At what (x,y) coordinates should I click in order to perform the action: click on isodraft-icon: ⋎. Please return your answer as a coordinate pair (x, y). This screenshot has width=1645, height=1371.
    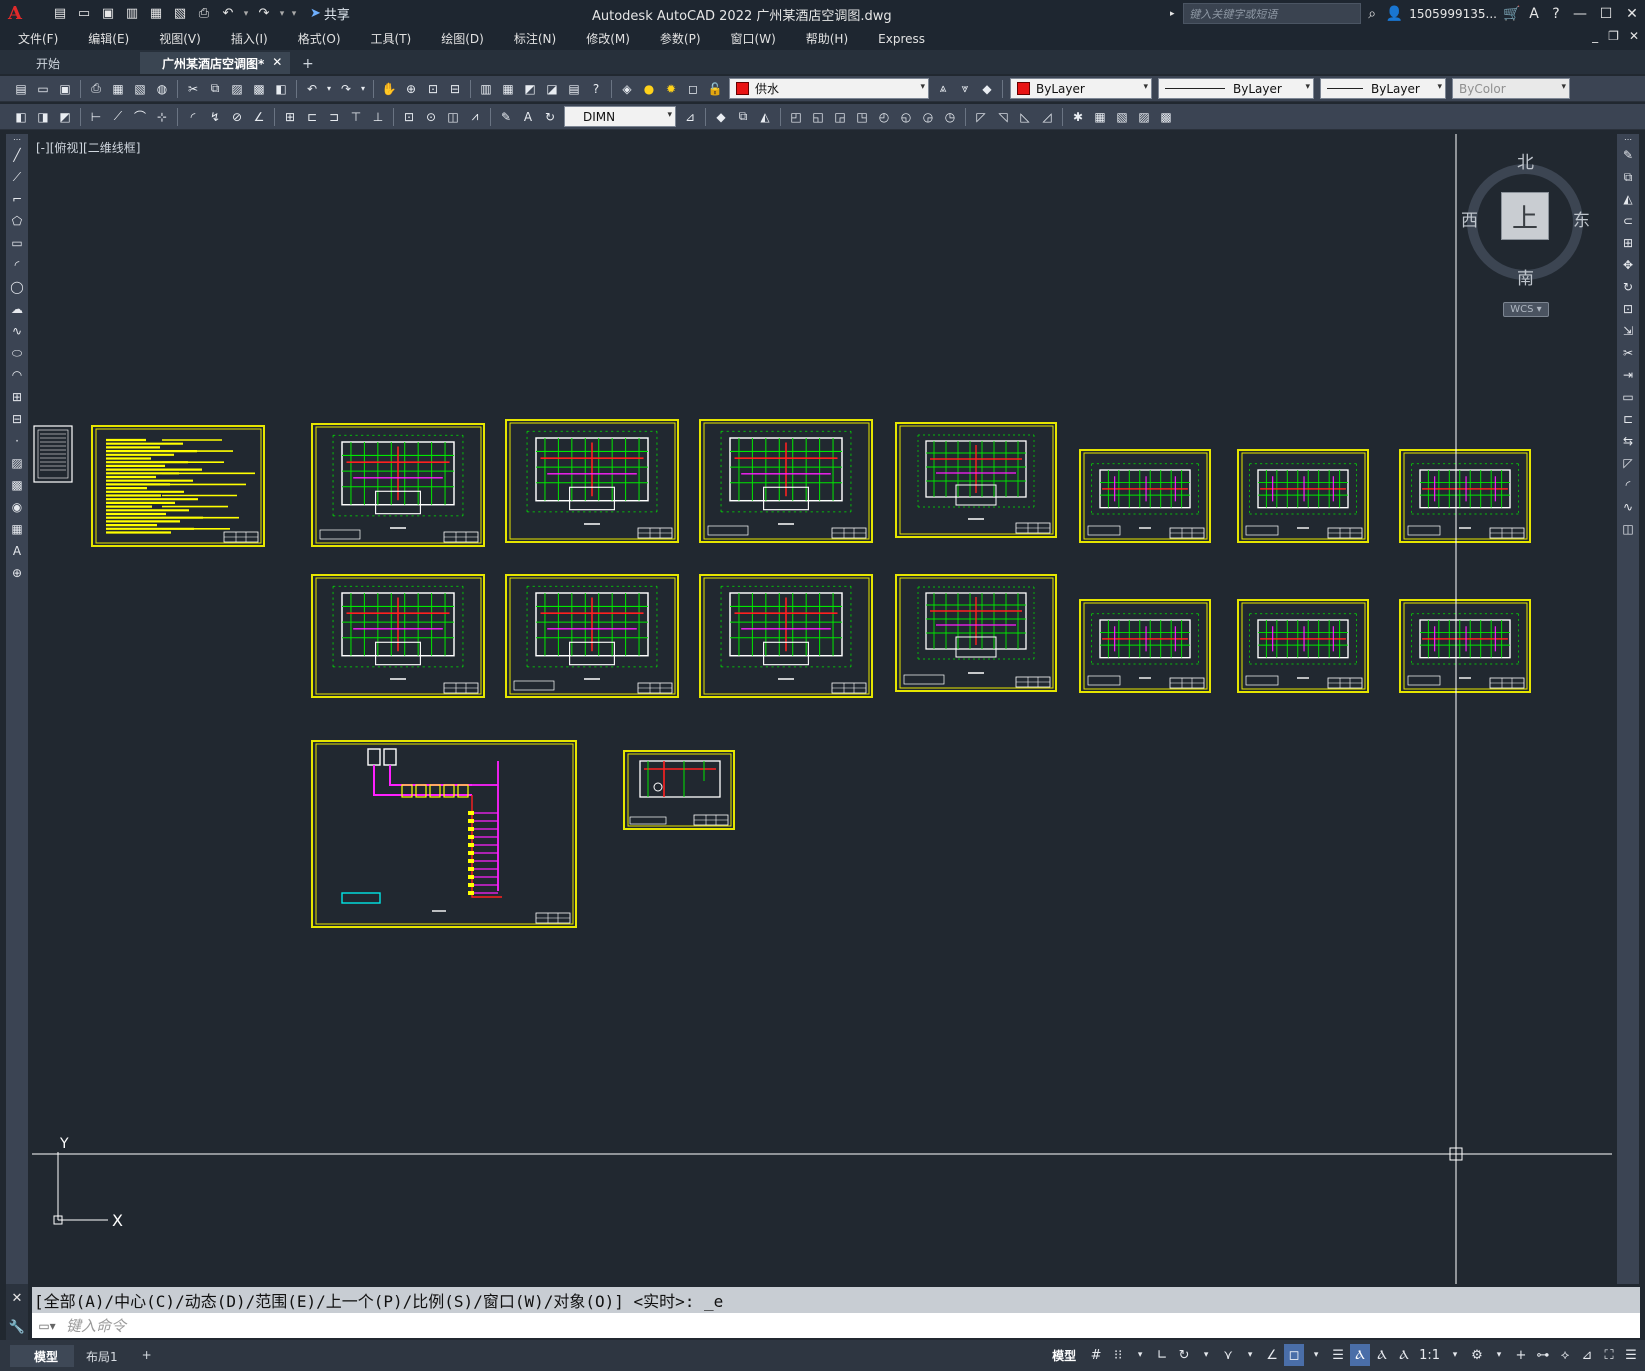
    Looking at the image, I should click on (1228, 1355).